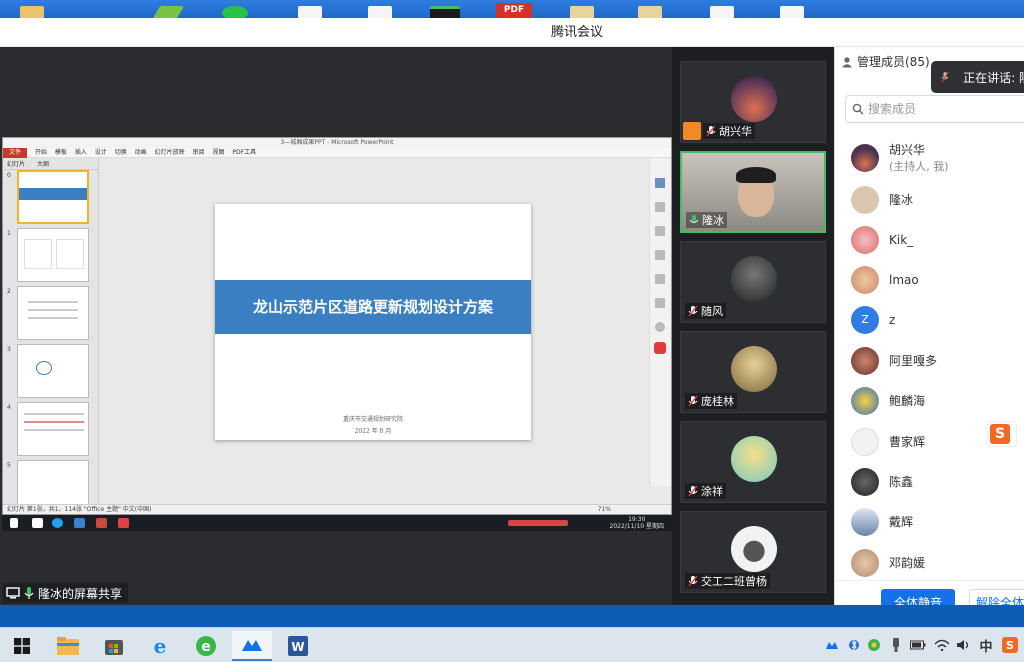  I want to click on video-tile-active-speaker: 隆冰, so click(753, 192).